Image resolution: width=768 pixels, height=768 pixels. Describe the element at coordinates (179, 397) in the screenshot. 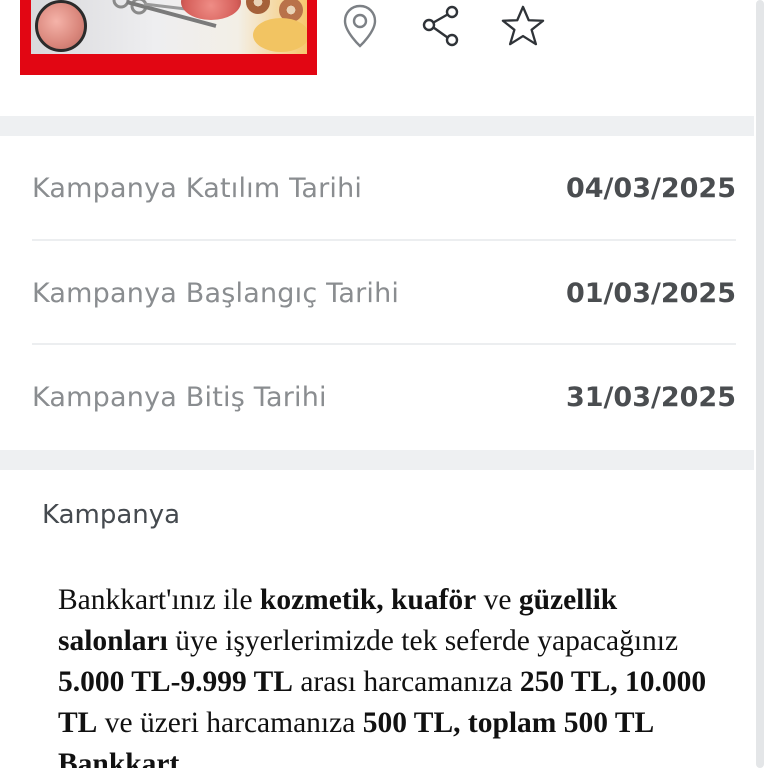

I see `end-date-label: Kampanya Bitiş Tarihi` at that location.